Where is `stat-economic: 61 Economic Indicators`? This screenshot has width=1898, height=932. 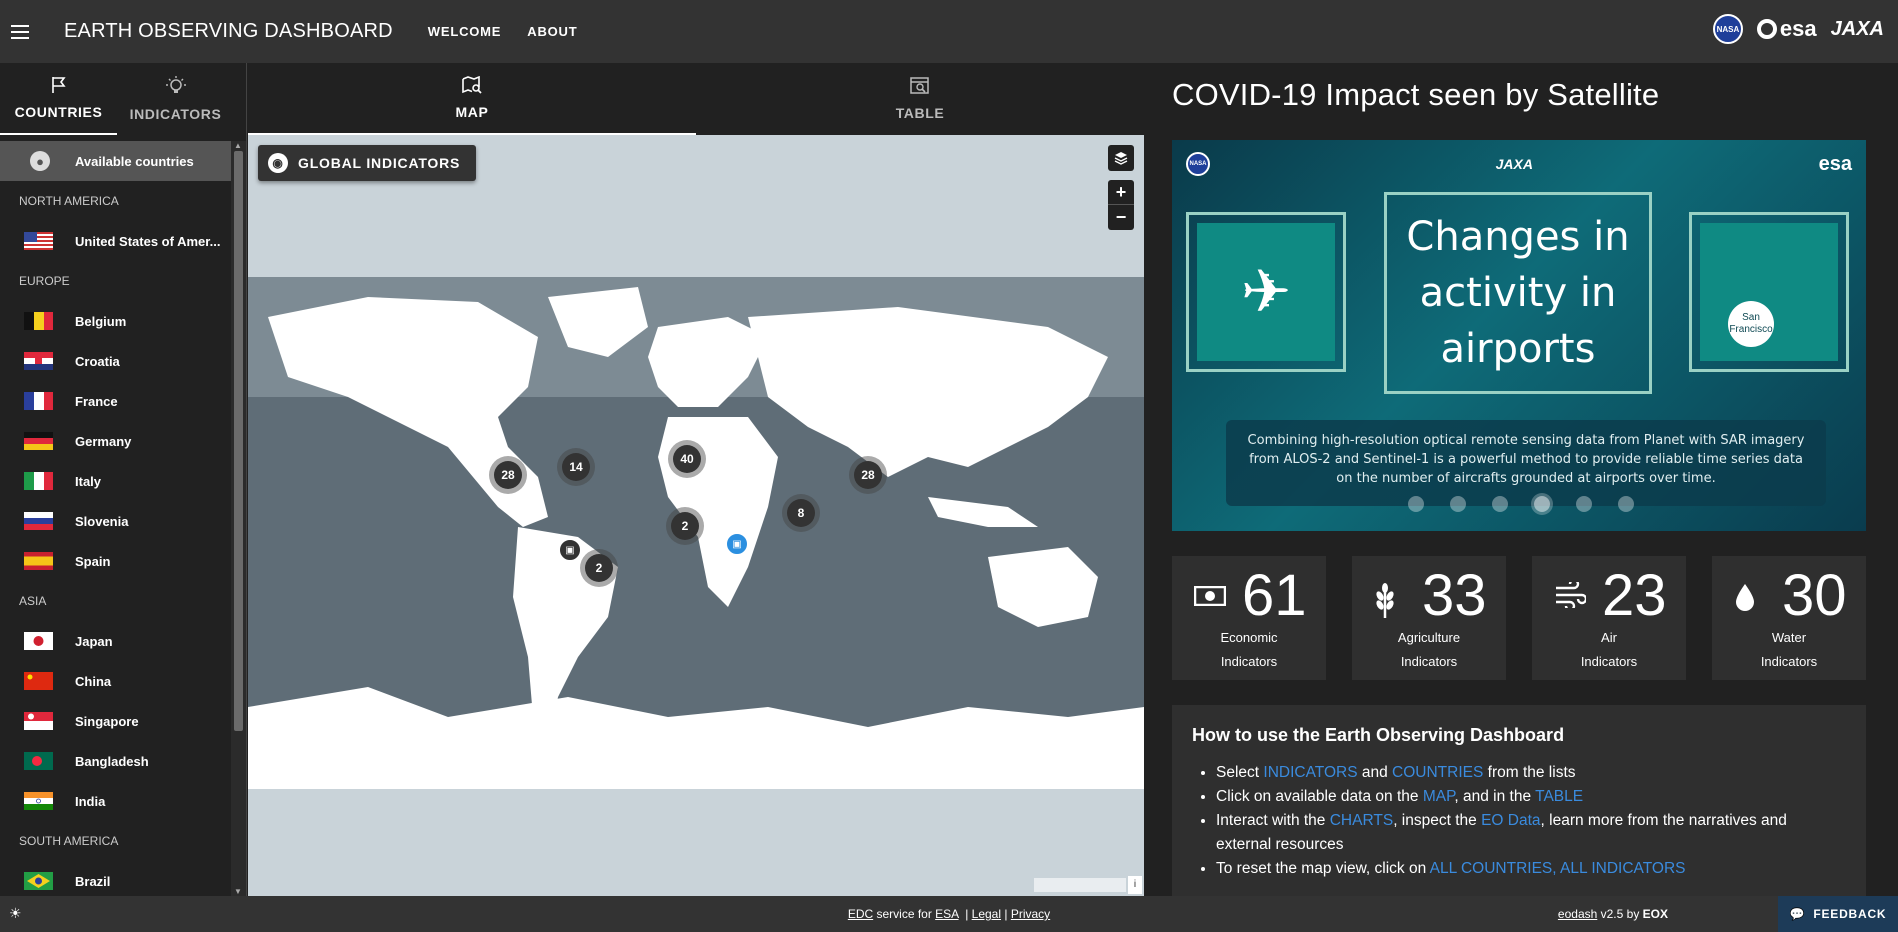 stat-economic: 61 Economic Indicators is located at coordinates (1249, 618).